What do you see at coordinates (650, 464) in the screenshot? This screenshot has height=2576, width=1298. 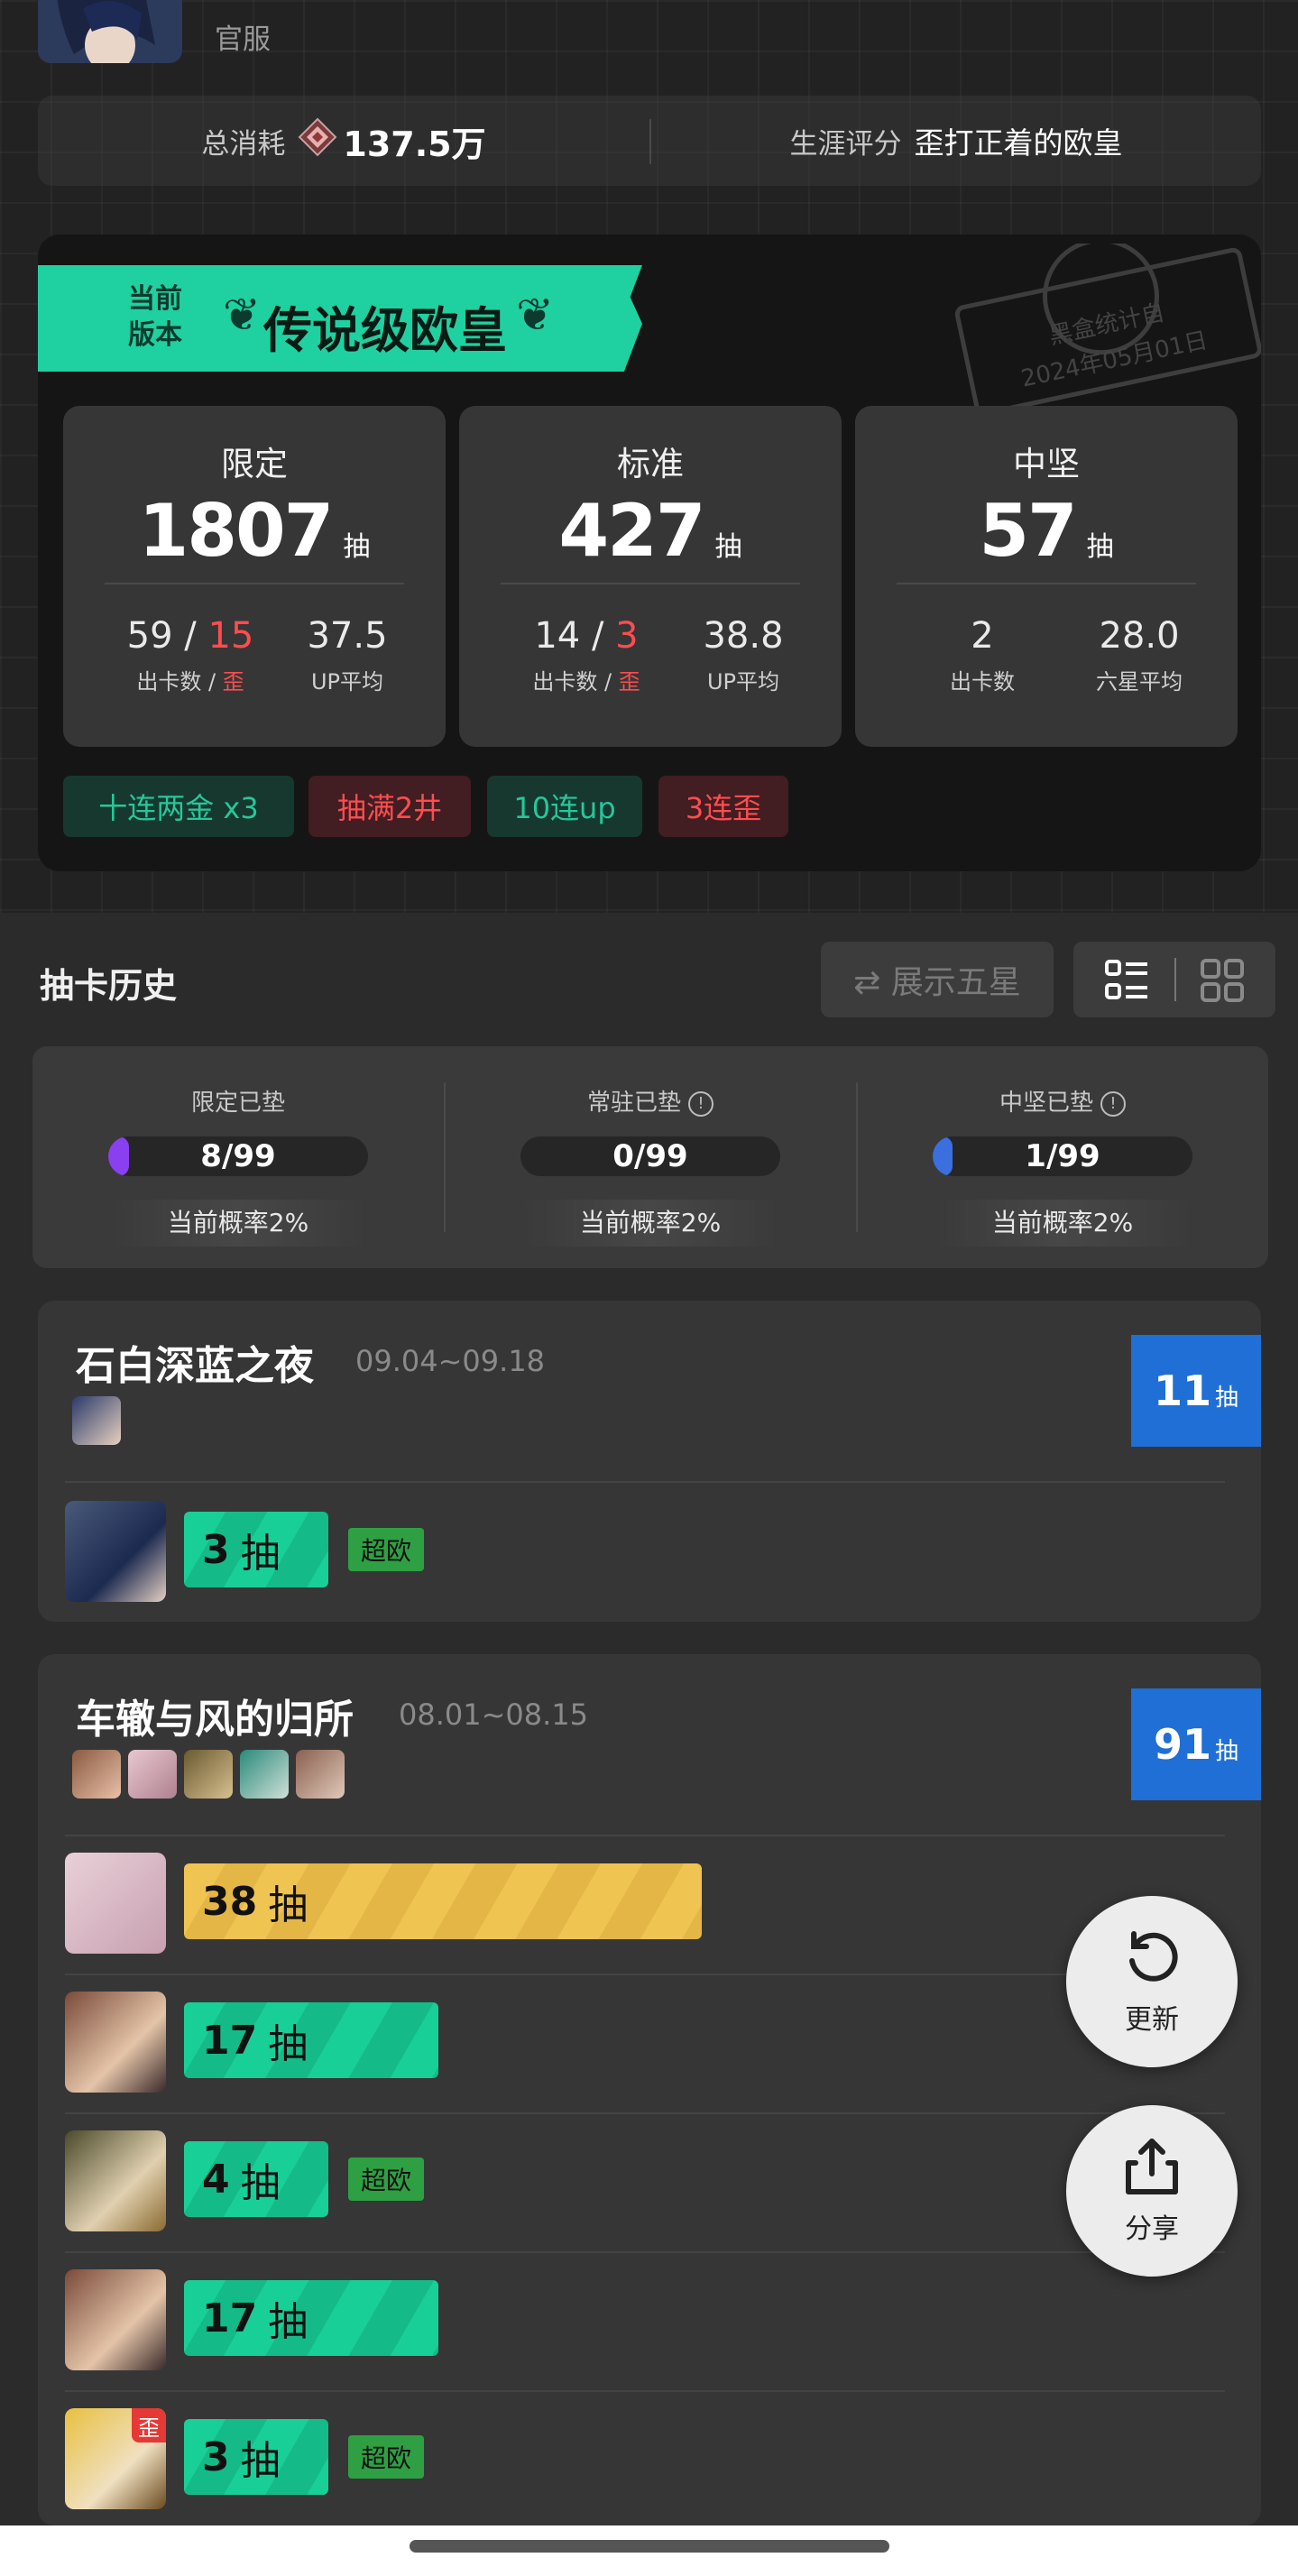 I see `pool-name: 标准` at bounding box center [650, 464].